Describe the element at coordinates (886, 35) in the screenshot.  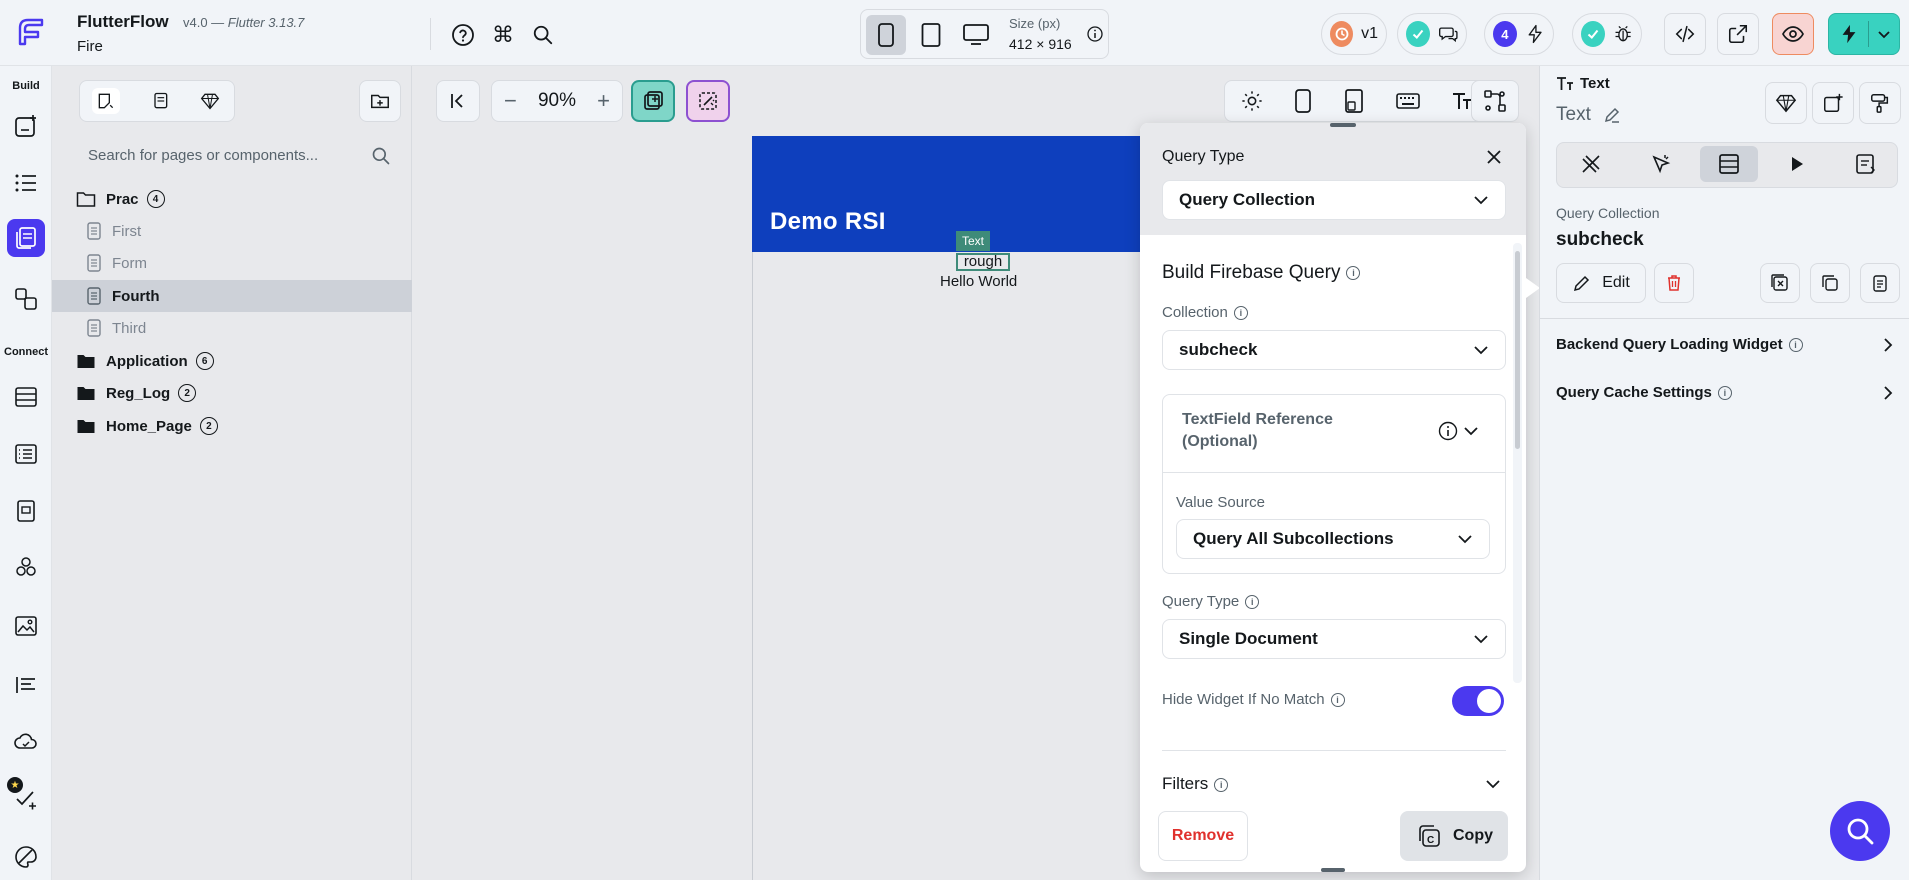
I see `phone-device-icon` at that location.